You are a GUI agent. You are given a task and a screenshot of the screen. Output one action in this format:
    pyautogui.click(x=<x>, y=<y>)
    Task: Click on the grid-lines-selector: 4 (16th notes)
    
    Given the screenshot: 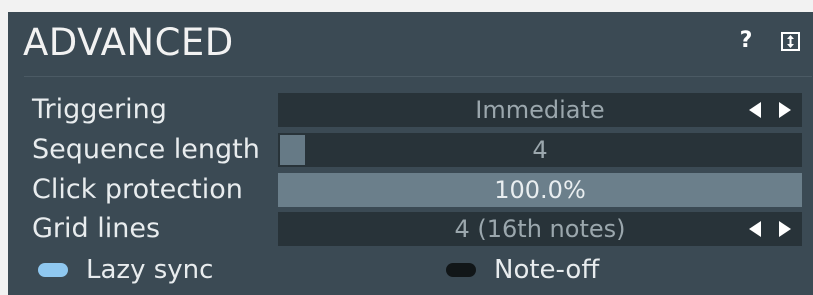 What is the action you would take?
    pyautogui.click(x=540, y=229)
    